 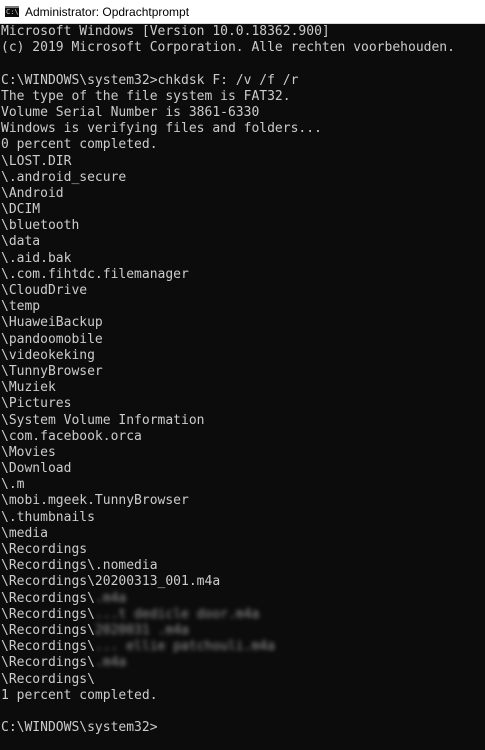 What do you see at coordinates (243, 162) in the screenshot?
I see `console-line: \LOST.DIR` at bounding box center [243, 162].